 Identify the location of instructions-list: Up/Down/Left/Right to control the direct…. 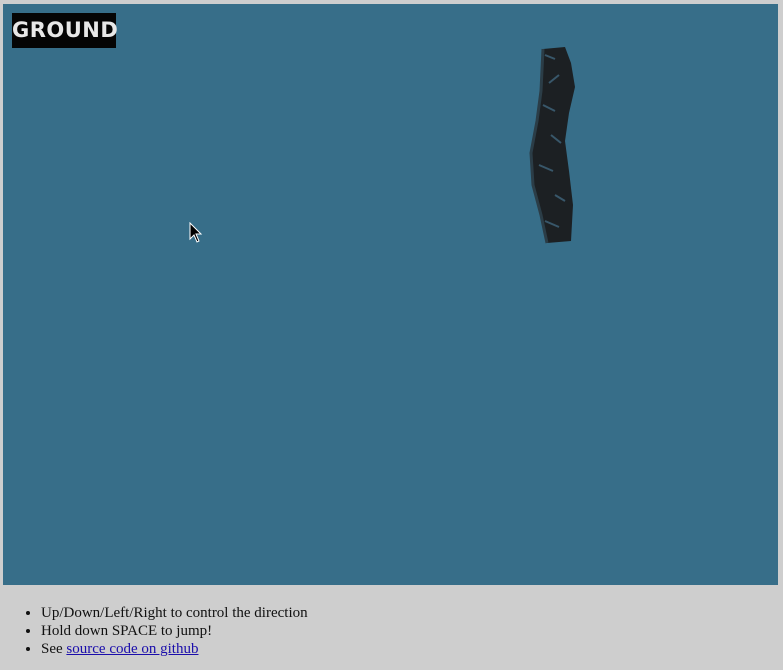
(154, 631).